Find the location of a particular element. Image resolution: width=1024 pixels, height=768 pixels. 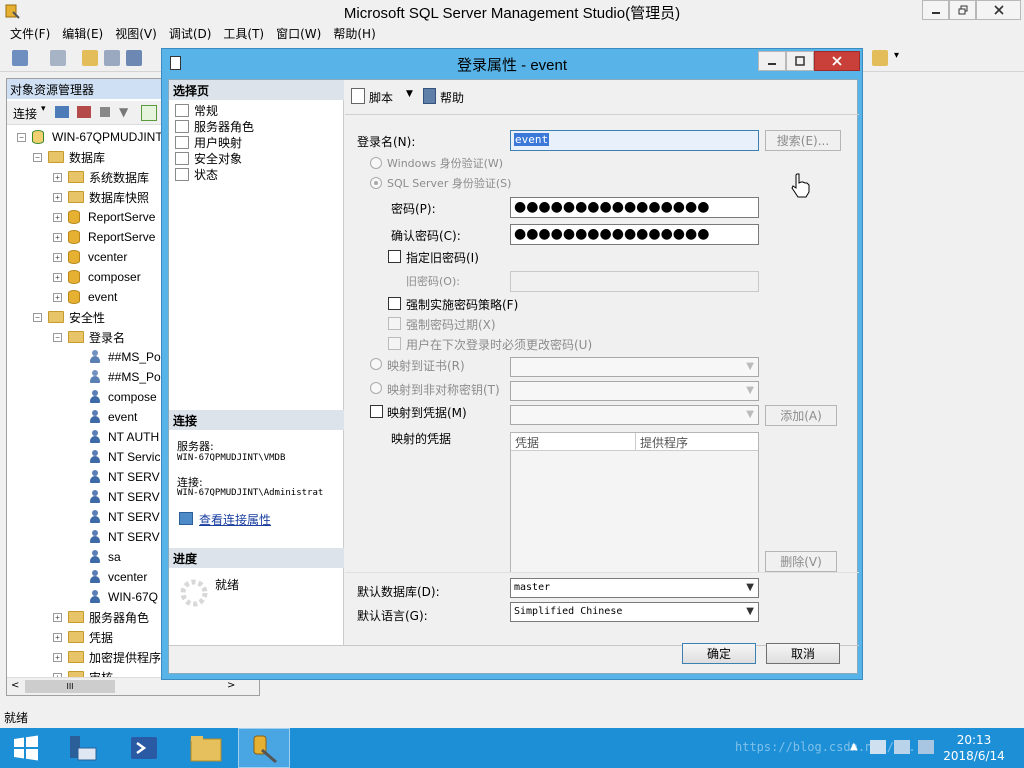

provider-column-header: 提供程序 is located at coordinates (697, 442).